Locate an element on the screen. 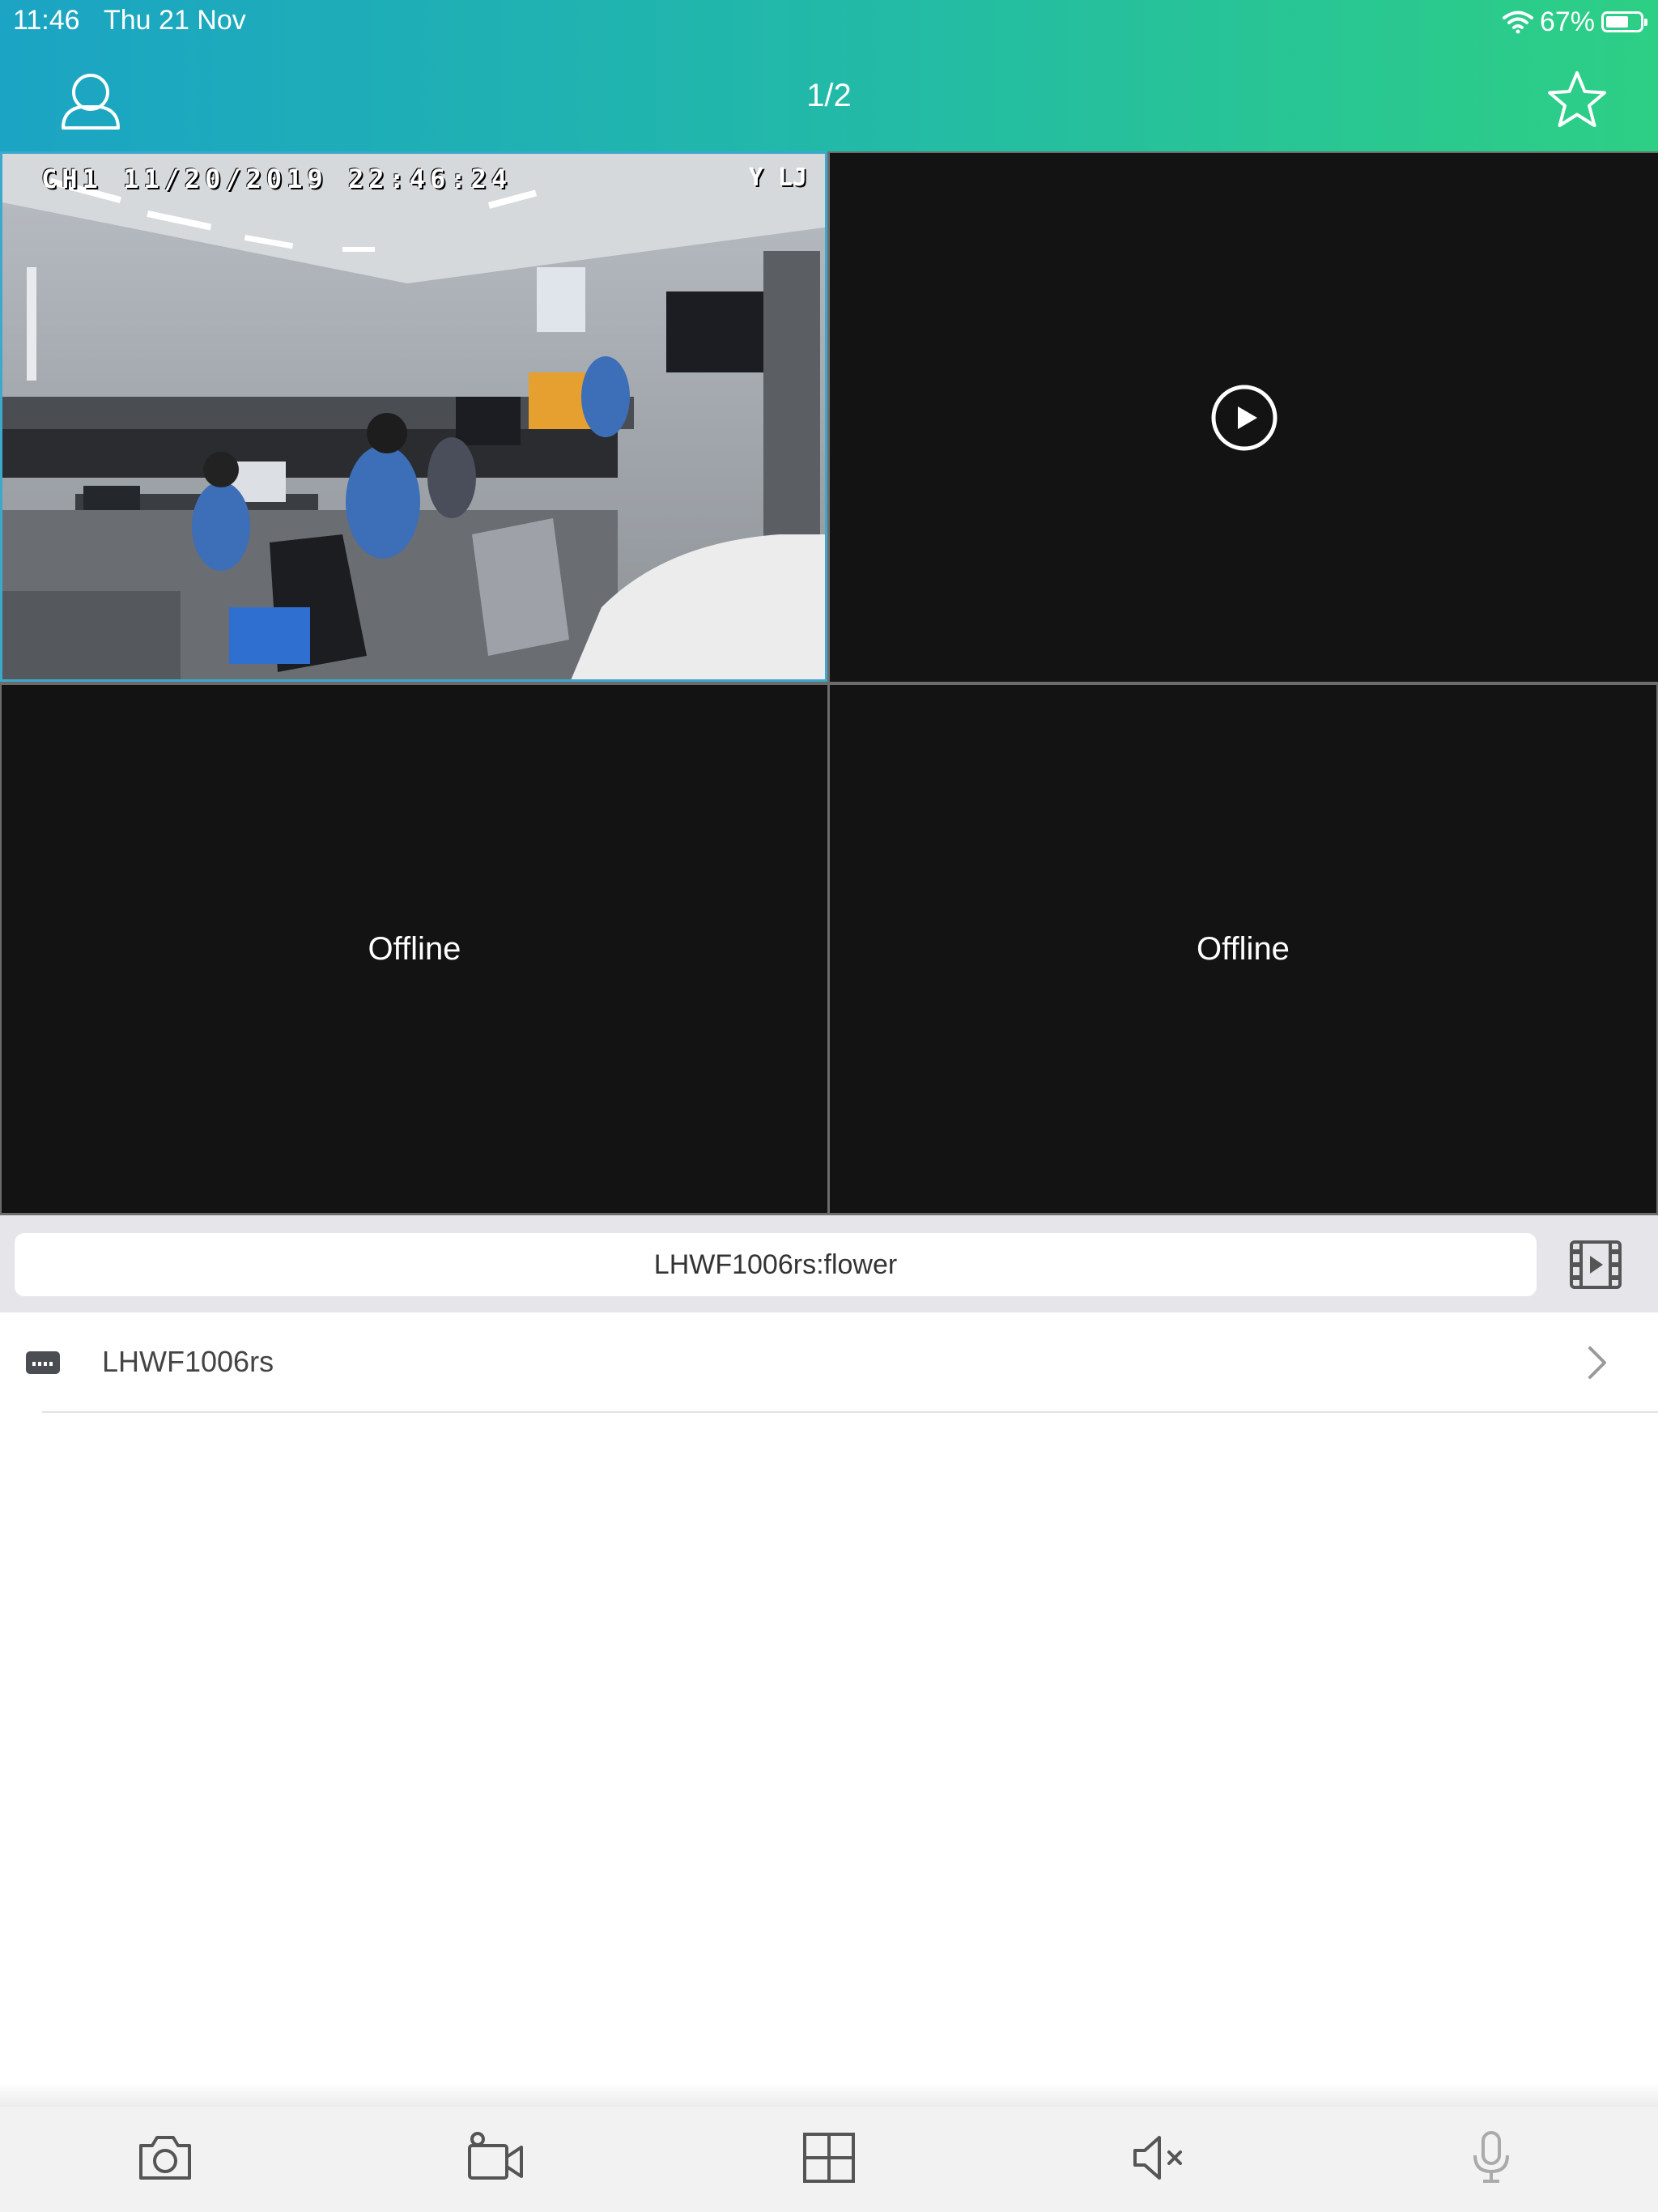  camera-icon is located at coordinates (165, 2157).